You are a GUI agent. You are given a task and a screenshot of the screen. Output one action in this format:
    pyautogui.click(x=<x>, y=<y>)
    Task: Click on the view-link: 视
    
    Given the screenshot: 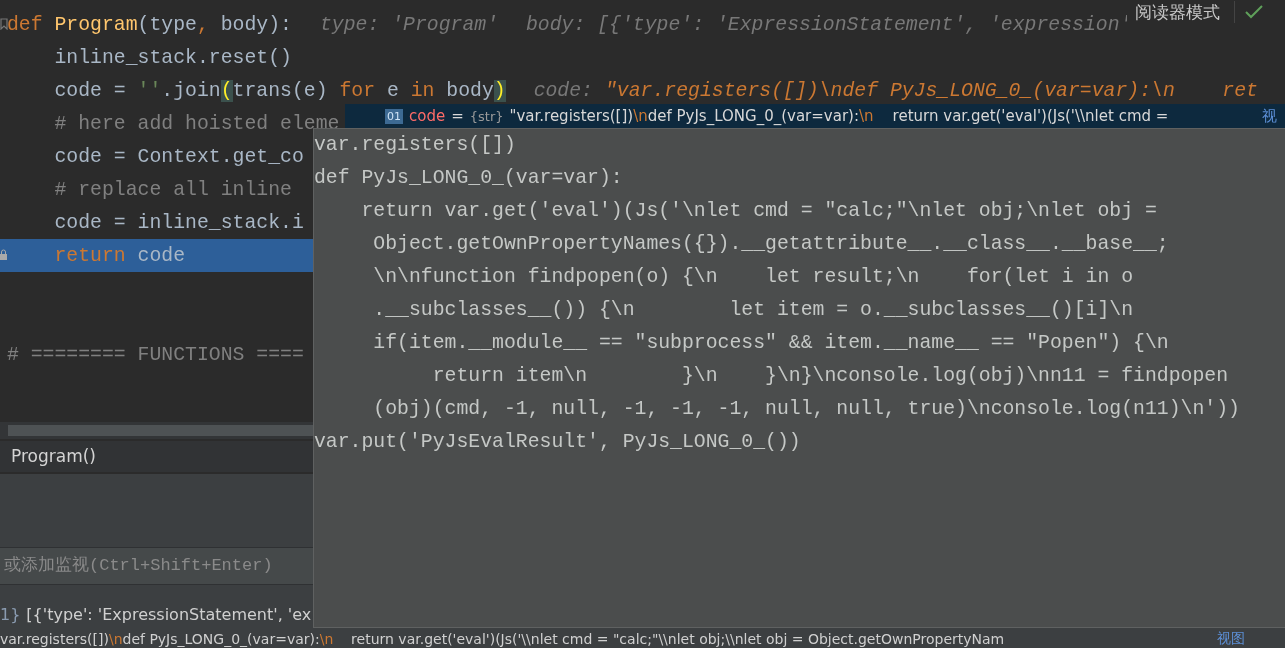 What is the action you would take?
    pyautogui.click(x=1273, y=116)
    